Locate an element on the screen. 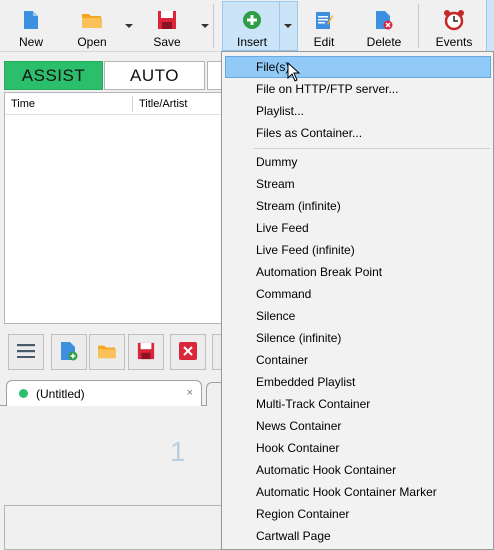 This screenshot has width=494, height=550. menu-item-files: File(s) is located at coordinates (358, 67).